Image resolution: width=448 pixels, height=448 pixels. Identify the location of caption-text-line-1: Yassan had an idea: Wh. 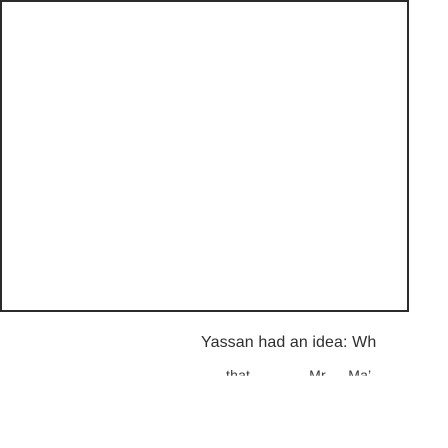
(289, 342).